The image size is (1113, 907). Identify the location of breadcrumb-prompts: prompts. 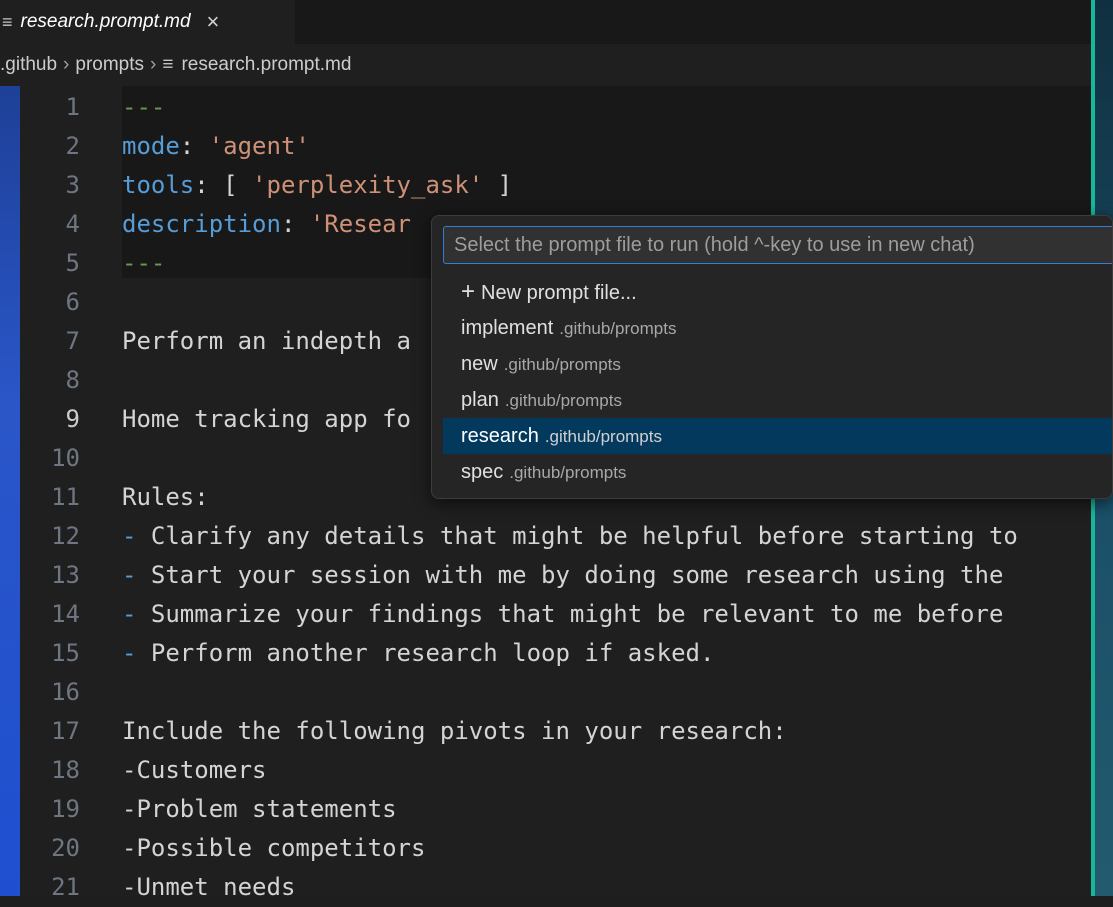
(109, 65).